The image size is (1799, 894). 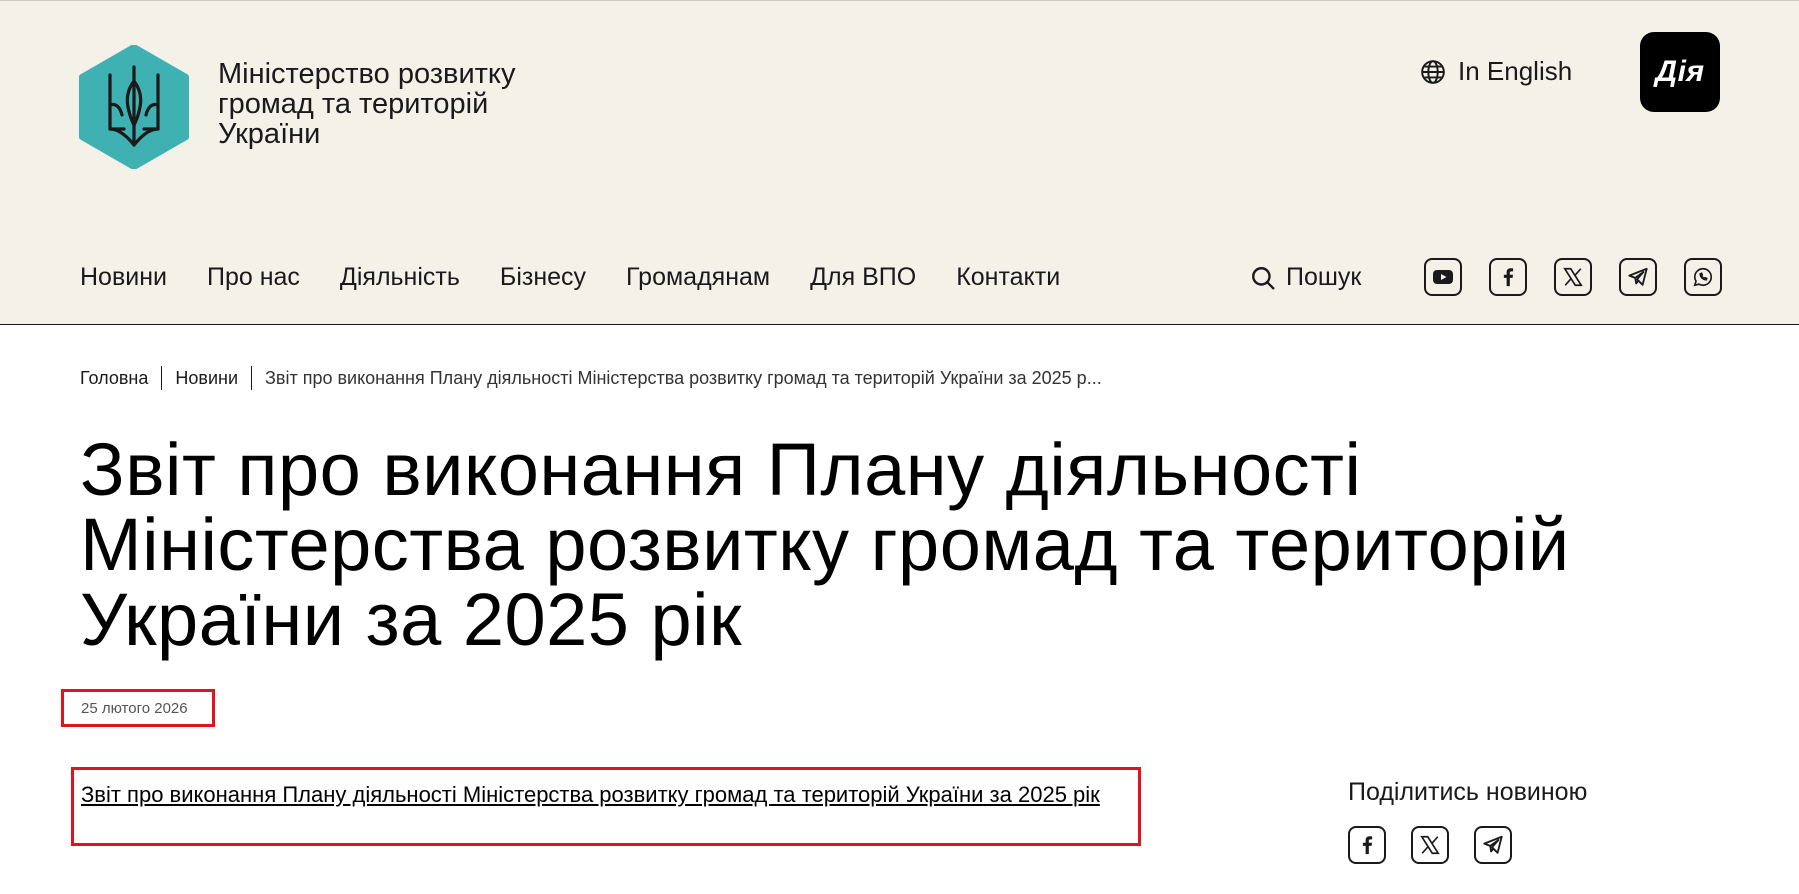 I want to click on org-name-line: громад та територій, so click(x=353, y=104).